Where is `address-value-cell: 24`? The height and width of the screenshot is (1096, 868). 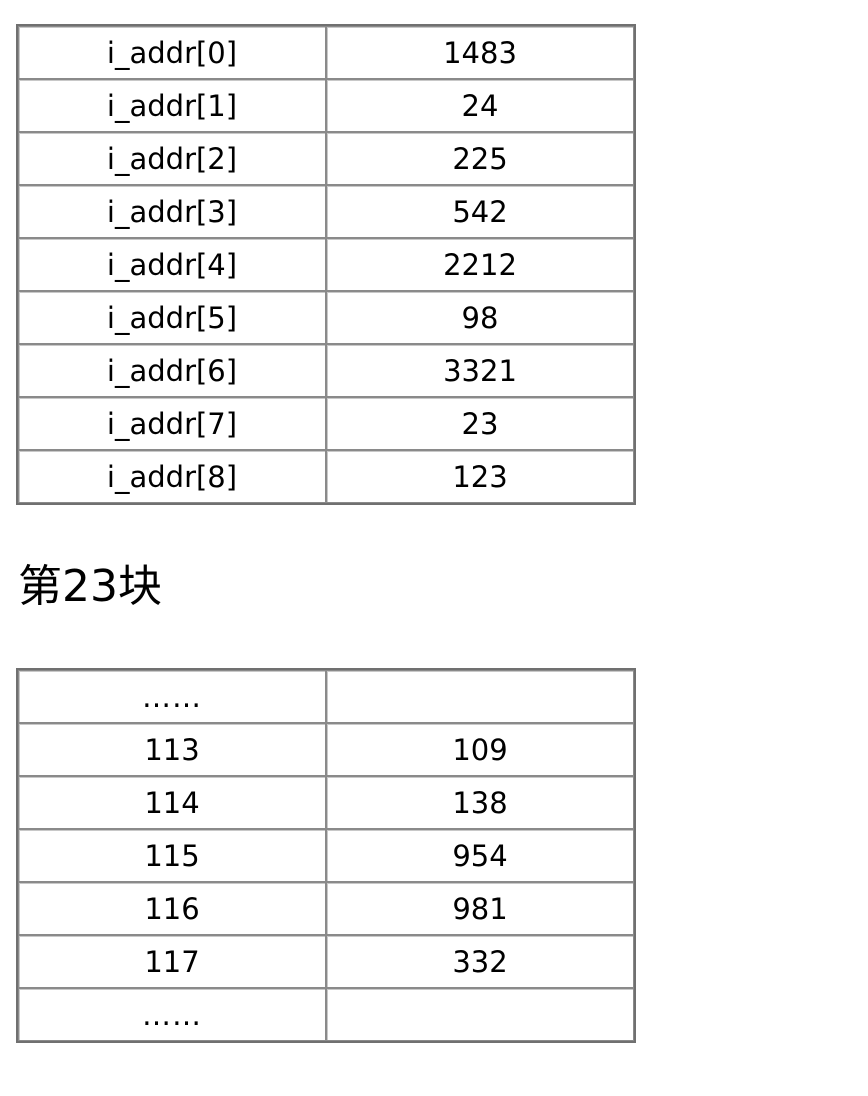
address-value-cell: 24 is located at coordinates (480, 105).